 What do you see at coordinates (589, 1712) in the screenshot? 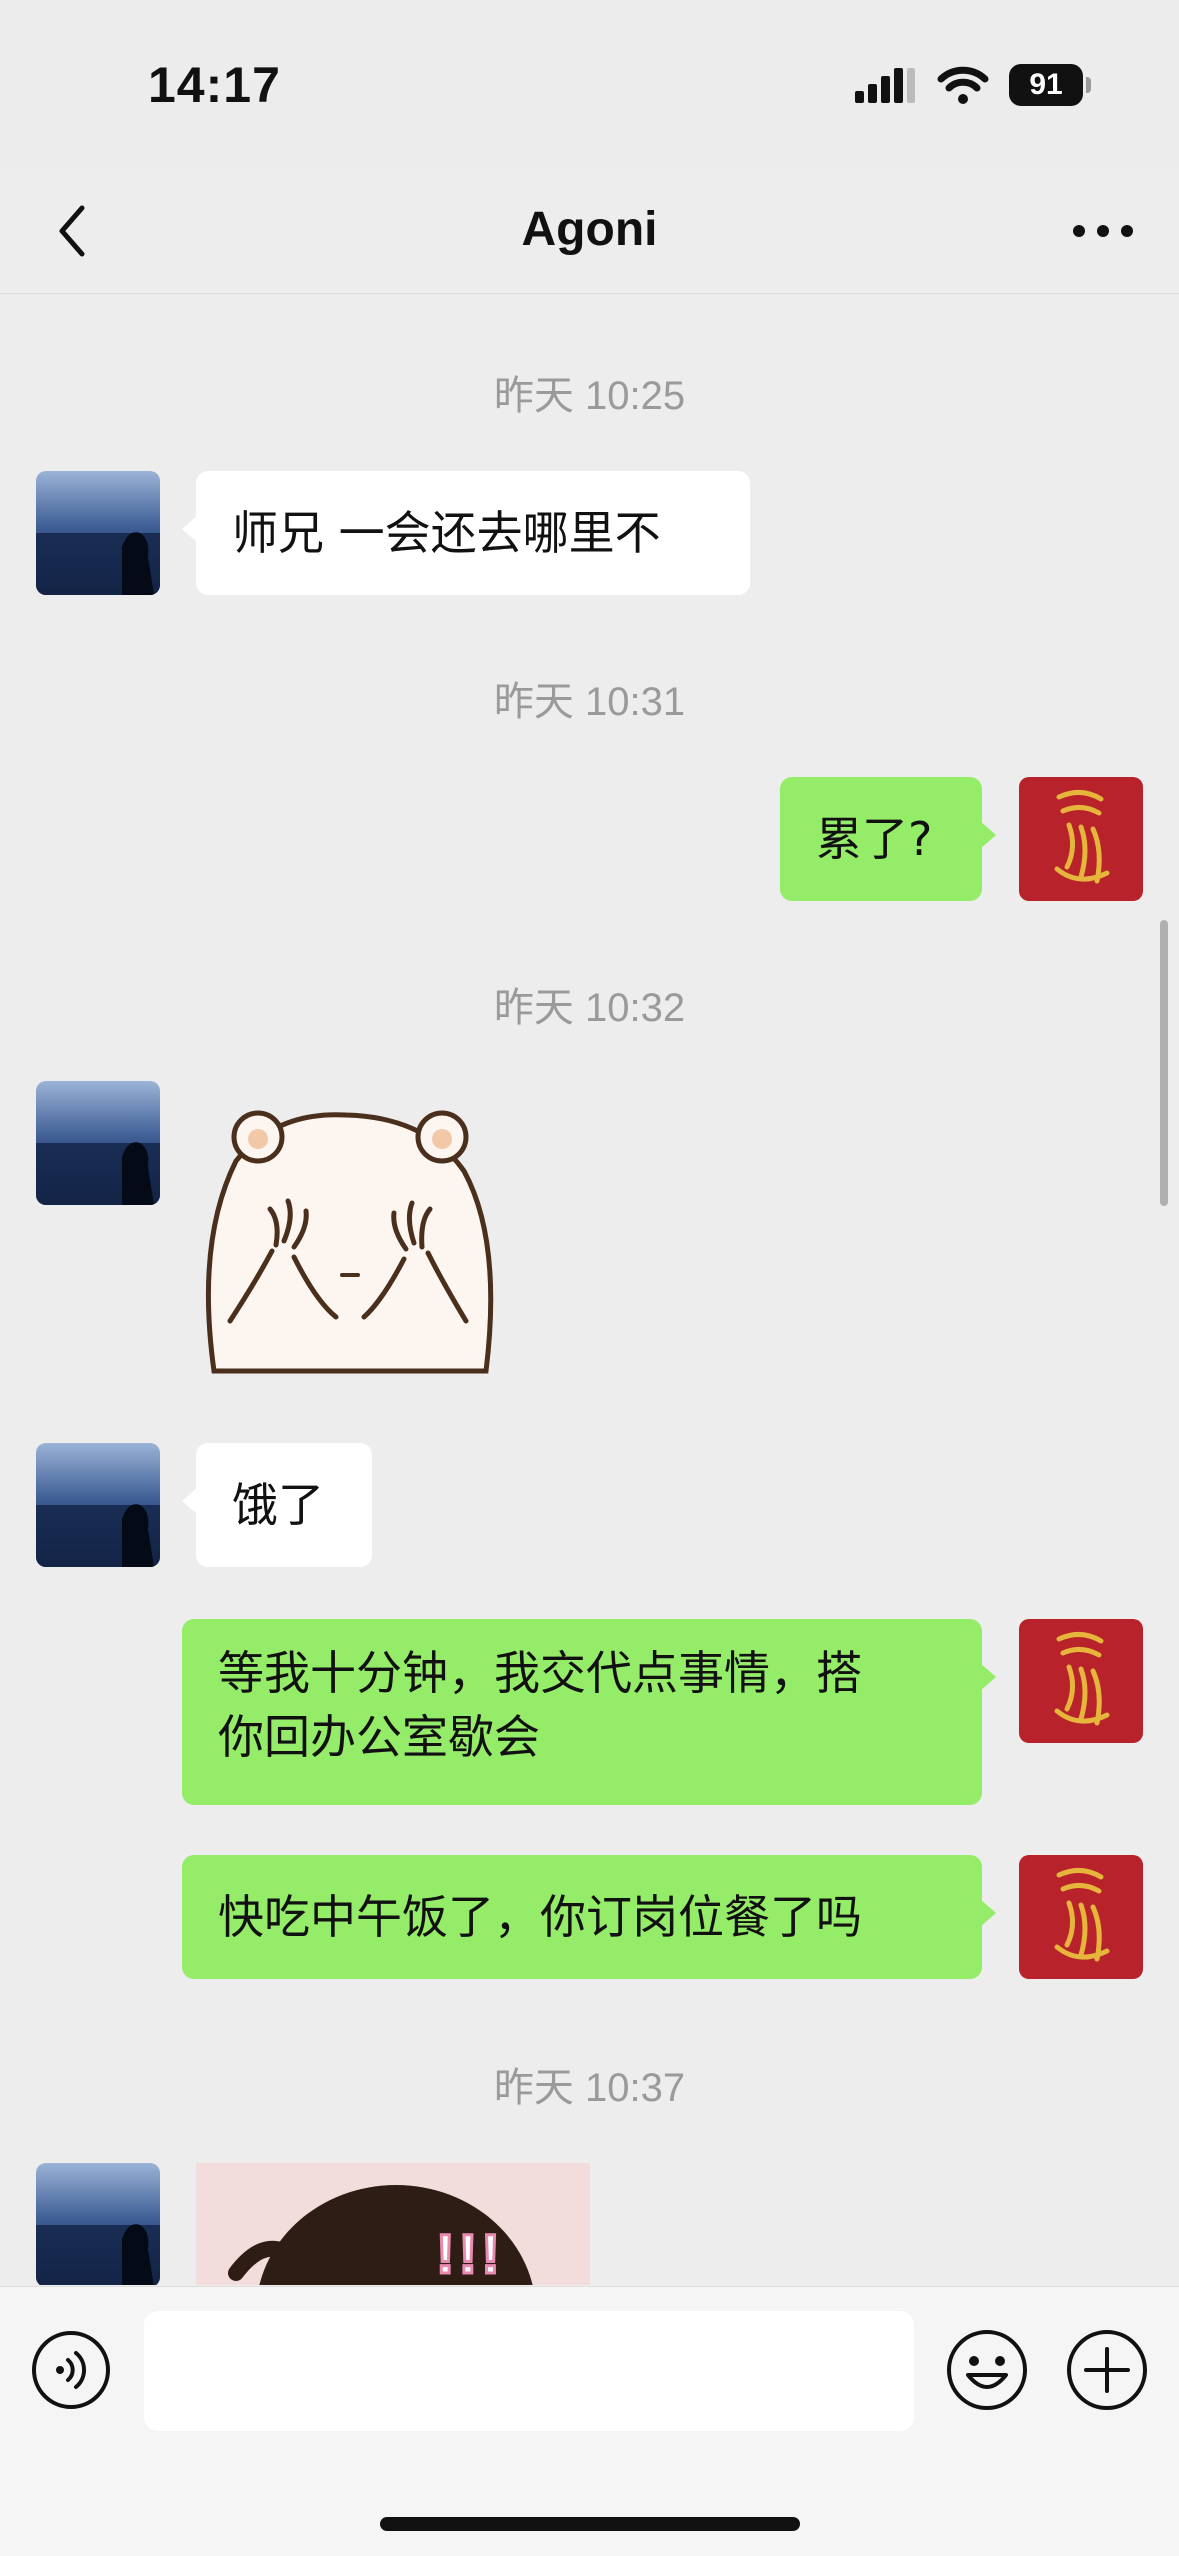
I see `message-bubble-outgoing: 等我十分钟，我交代点事情，搭 你回办公室歇会` at bounding box center [589, 1712].